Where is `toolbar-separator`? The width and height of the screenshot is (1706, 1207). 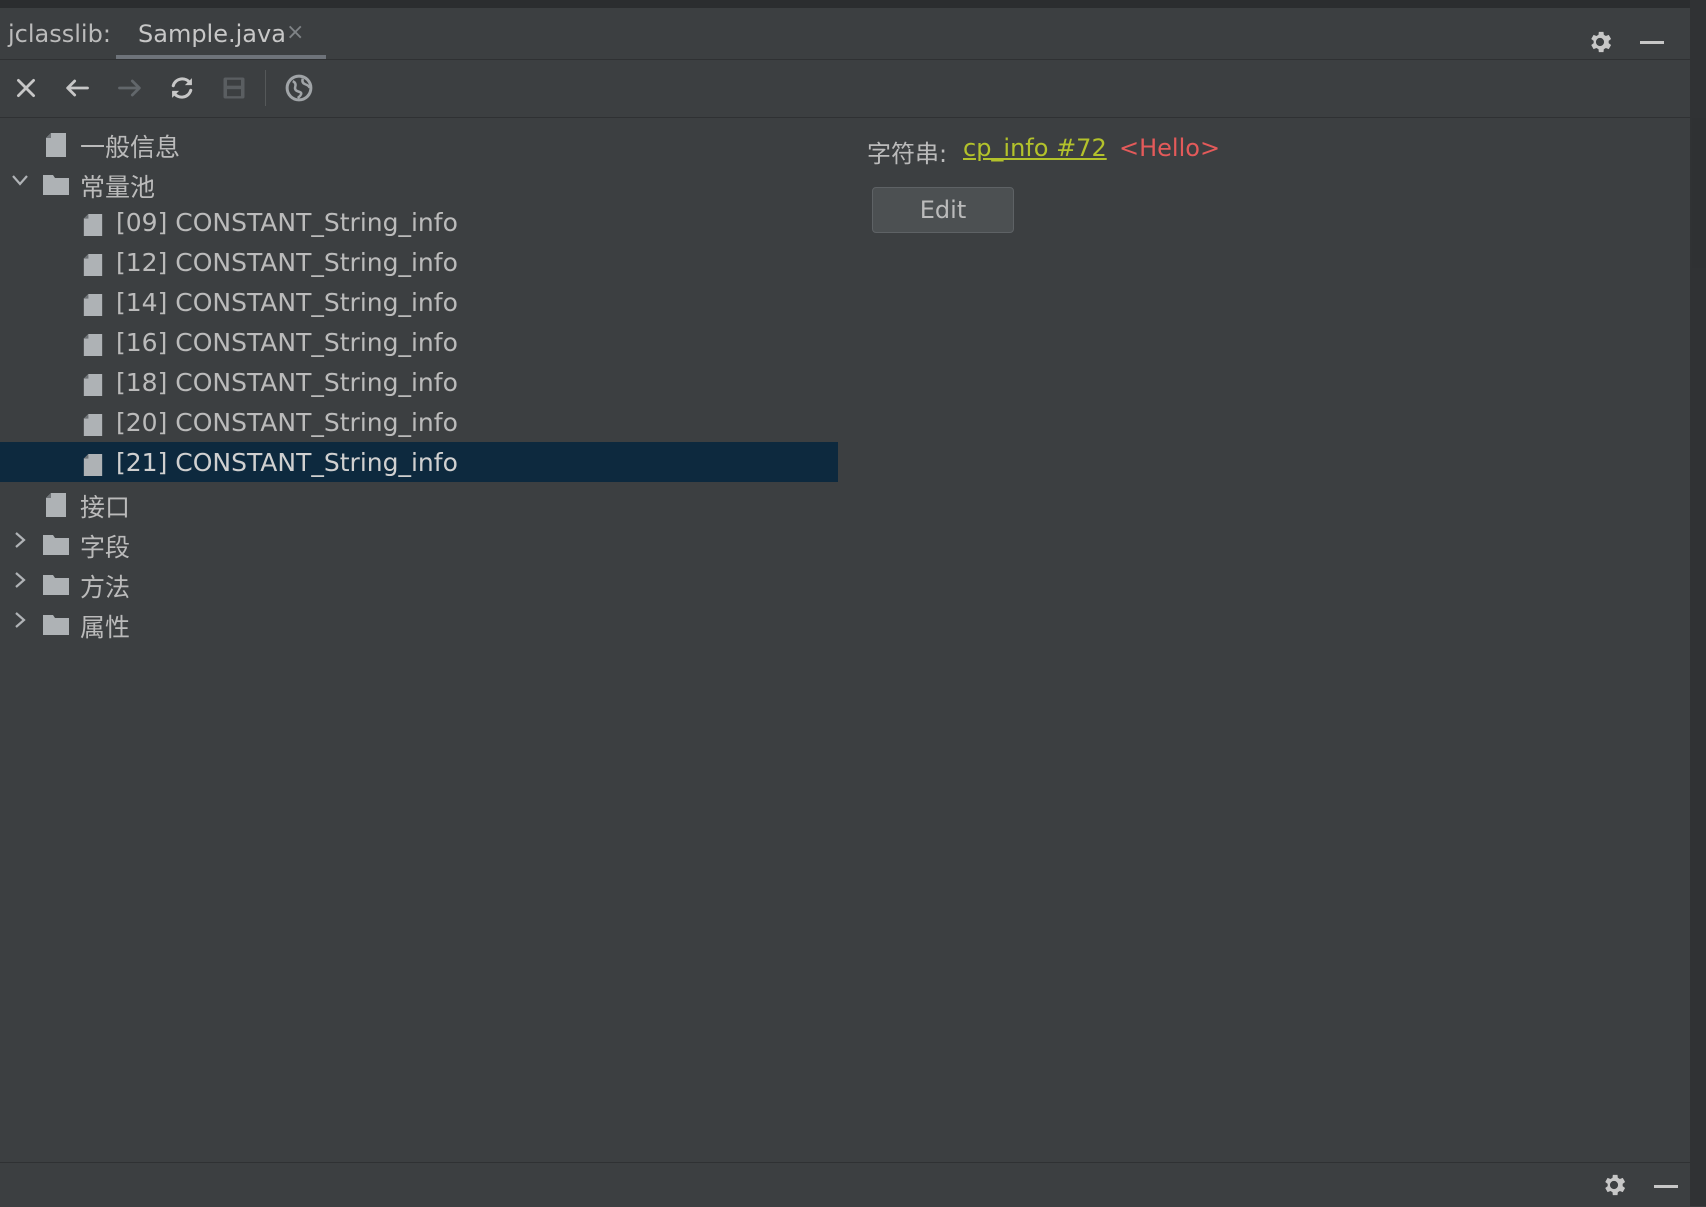
toolbar-separator is located at coordinates (265, 88).